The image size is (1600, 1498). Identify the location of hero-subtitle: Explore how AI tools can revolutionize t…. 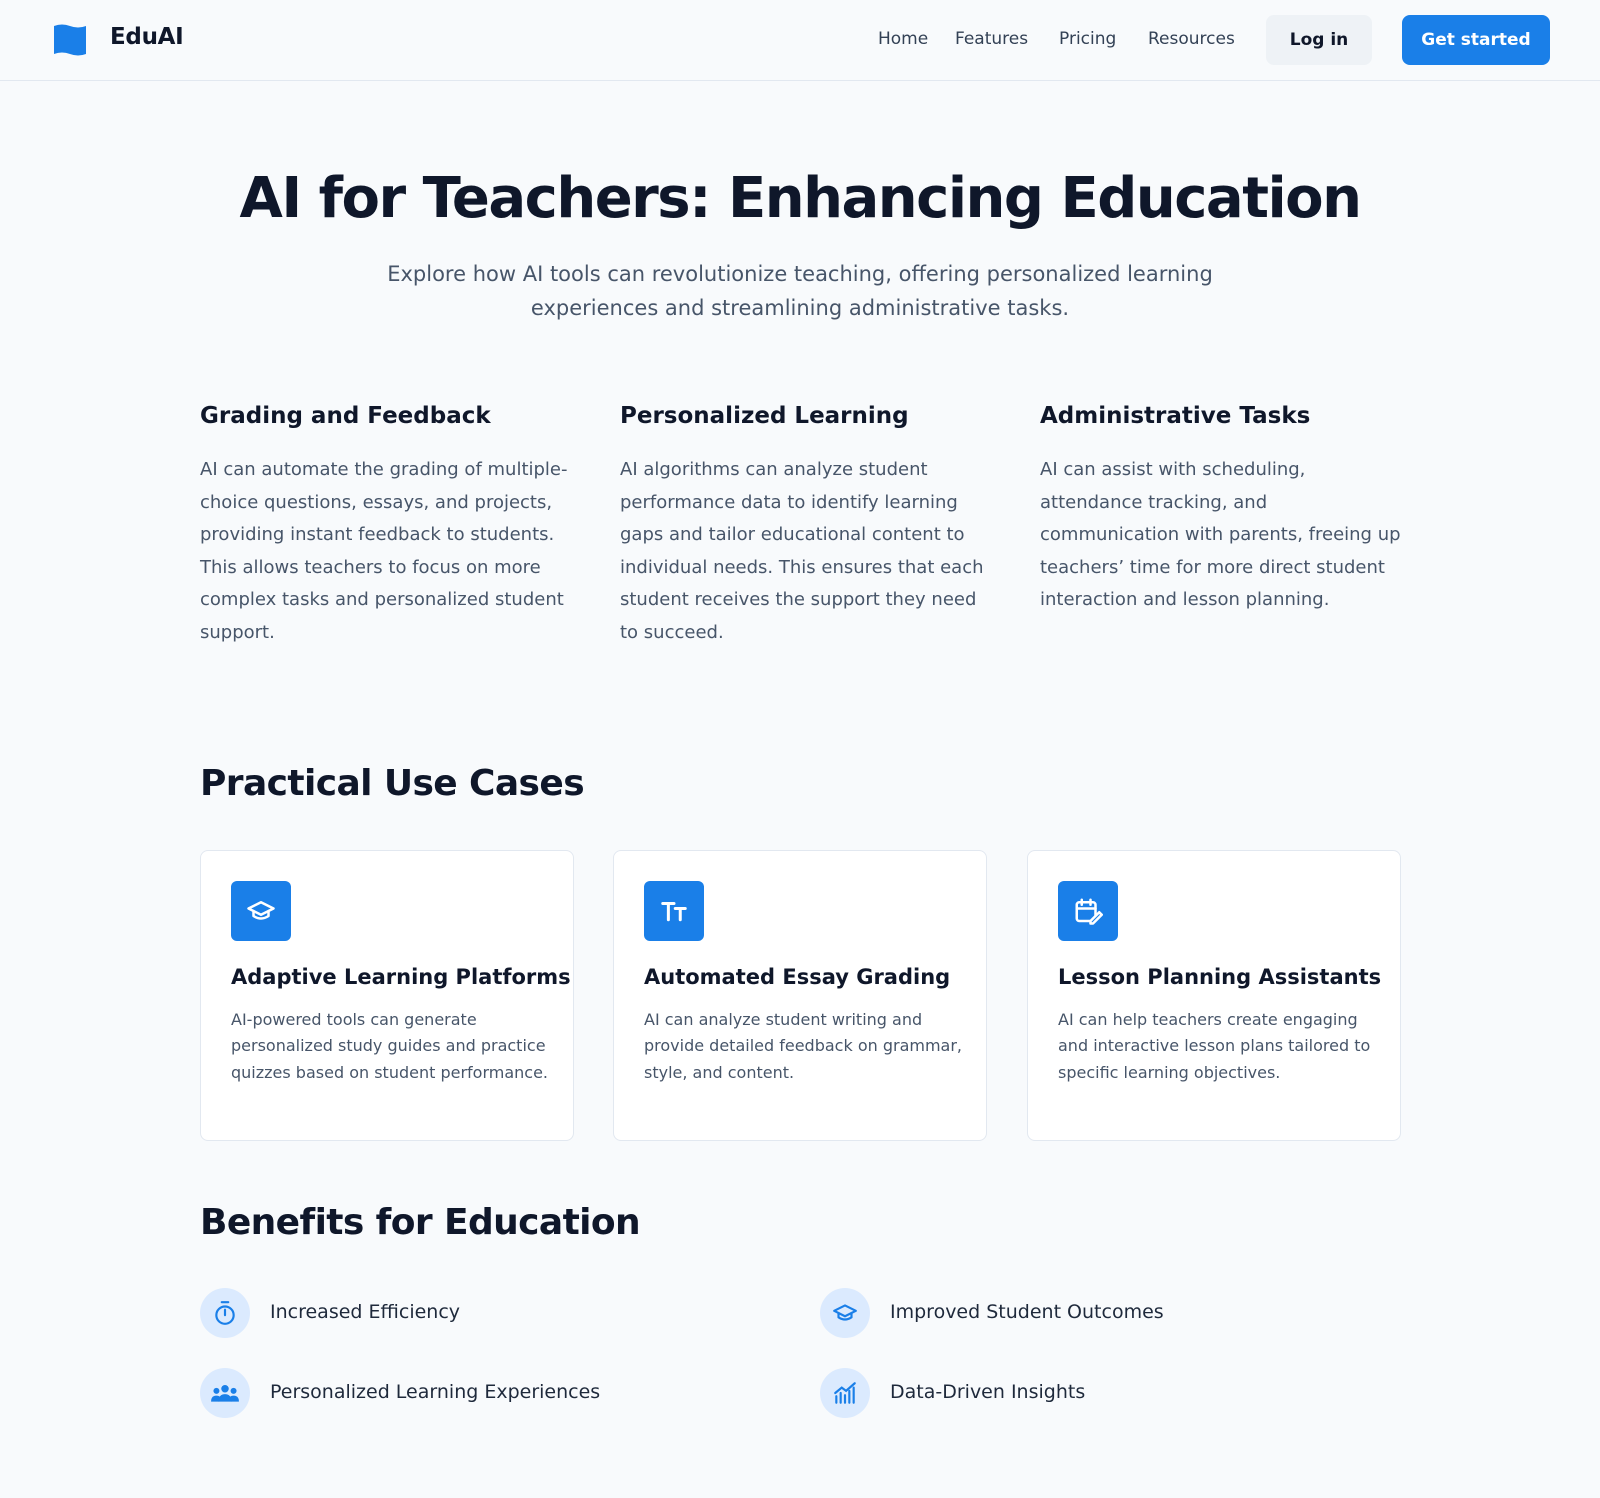
(800, 291).